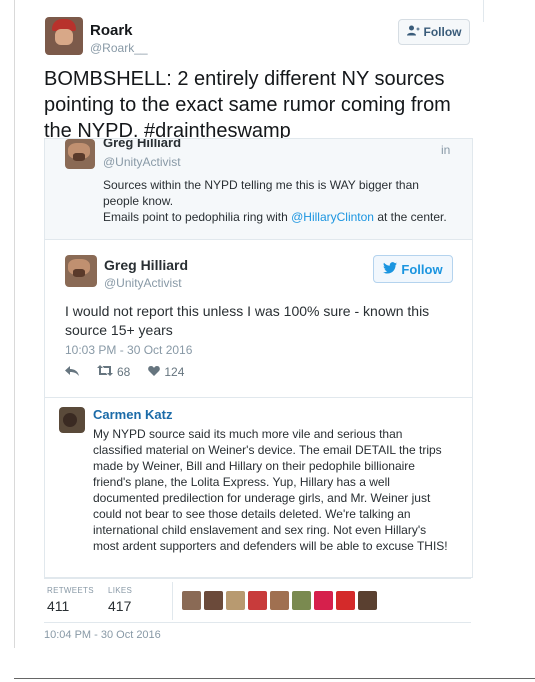 Image resolution: width=535 pixels, height=682 pixels. What do you see at coordinates (142, 162) in the screenshot?
I see `greg-handle-top: @UnityActivist` at bounding box center [142, 162].